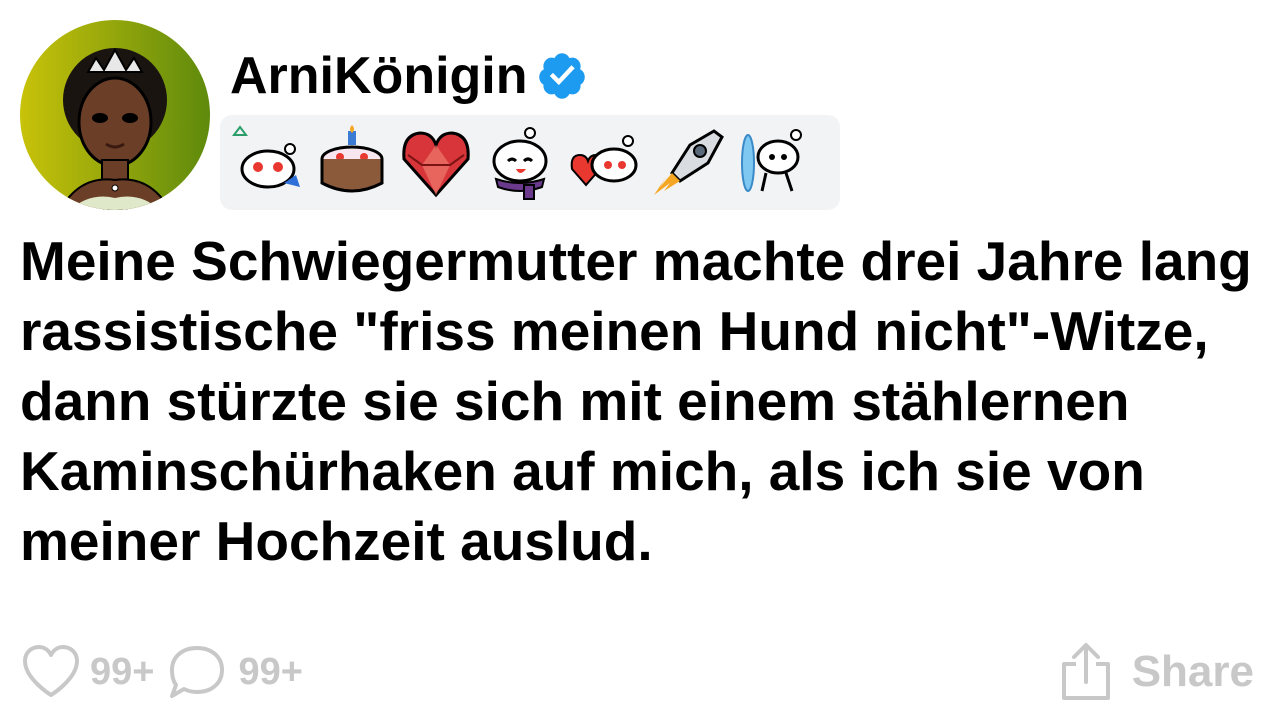 The image size is (1280, 720). I want to click on verified-badge-icon, so click(561, 76).